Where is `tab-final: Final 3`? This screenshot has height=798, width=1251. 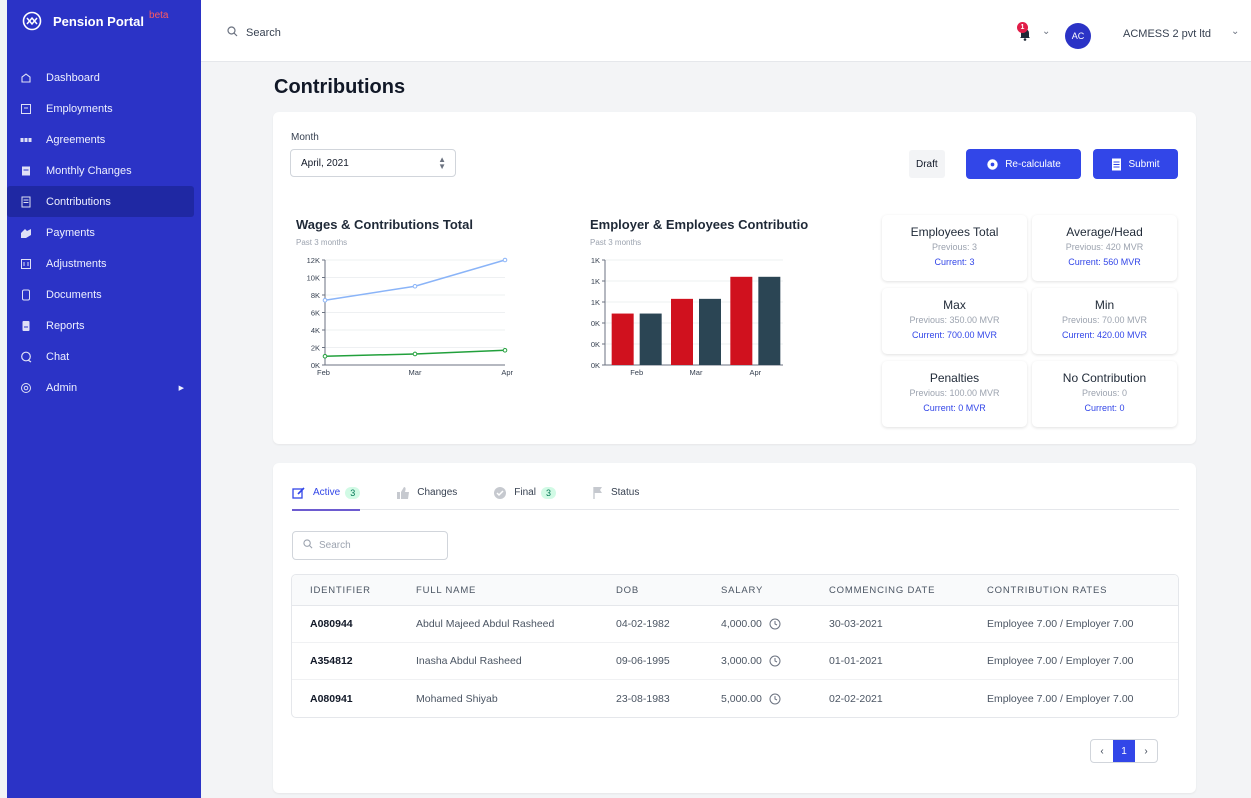
tab-final: Final 3 is located at coordinates (524, 495).